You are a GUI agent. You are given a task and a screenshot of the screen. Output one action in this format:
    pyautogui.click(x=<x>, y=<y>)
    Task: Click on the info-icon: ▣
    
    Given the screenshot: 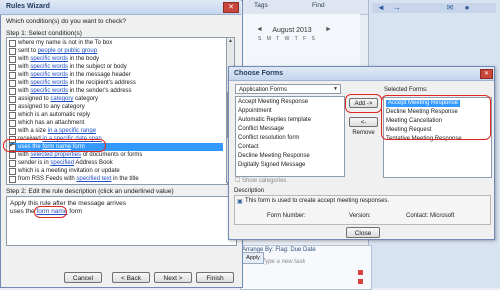 What is the action you would take?
    pyautogui.click(x=240, y=202)
    